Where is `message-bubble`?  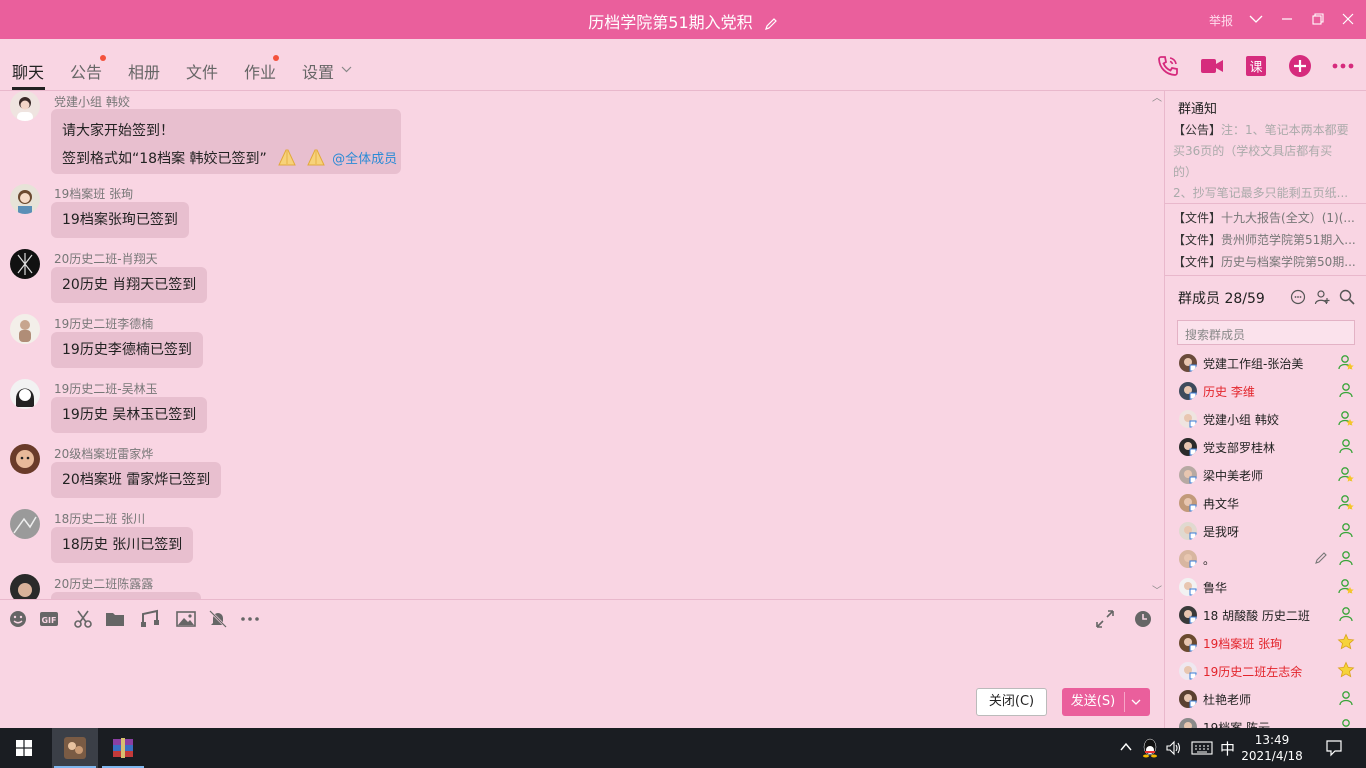
message-bubble is located at coordinates (126, 595).